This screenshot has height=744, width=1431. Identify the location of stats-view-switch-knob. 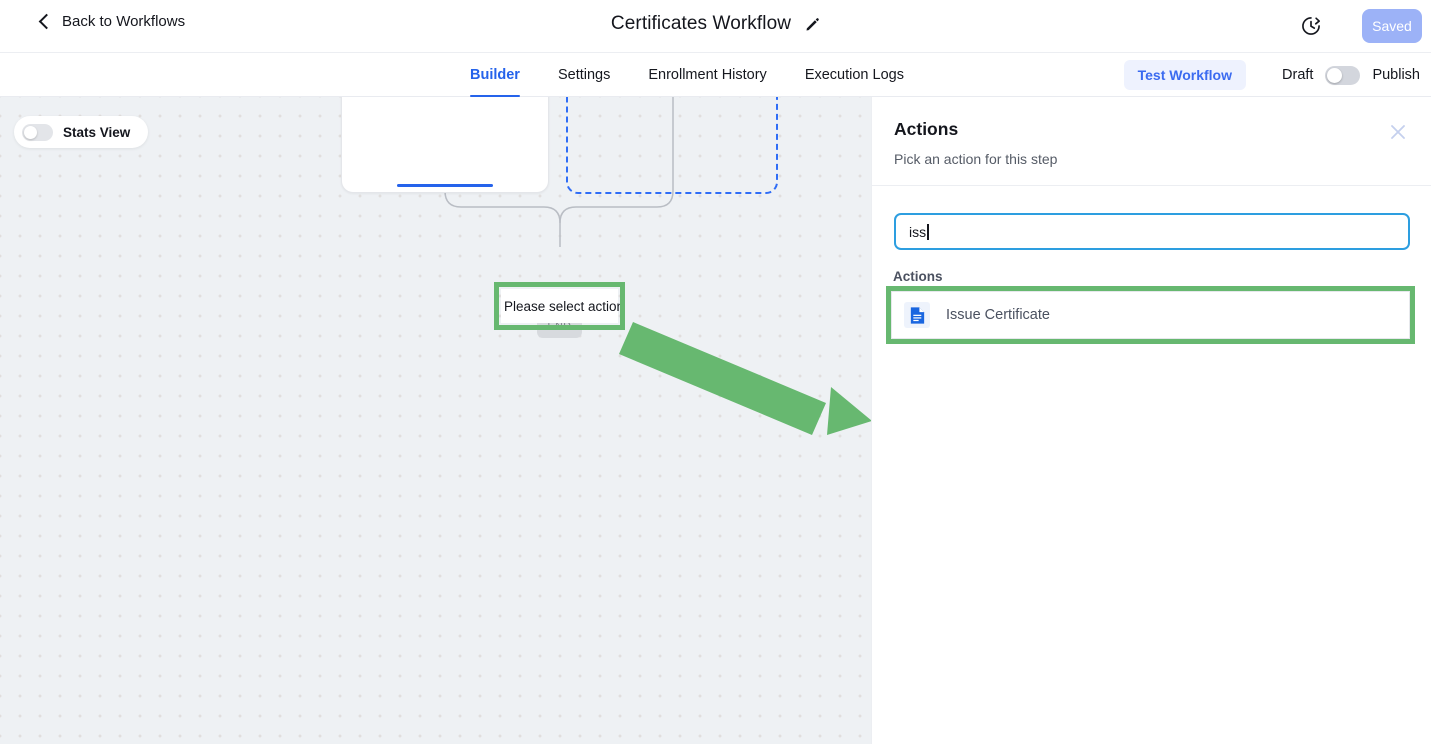
(30, 132).